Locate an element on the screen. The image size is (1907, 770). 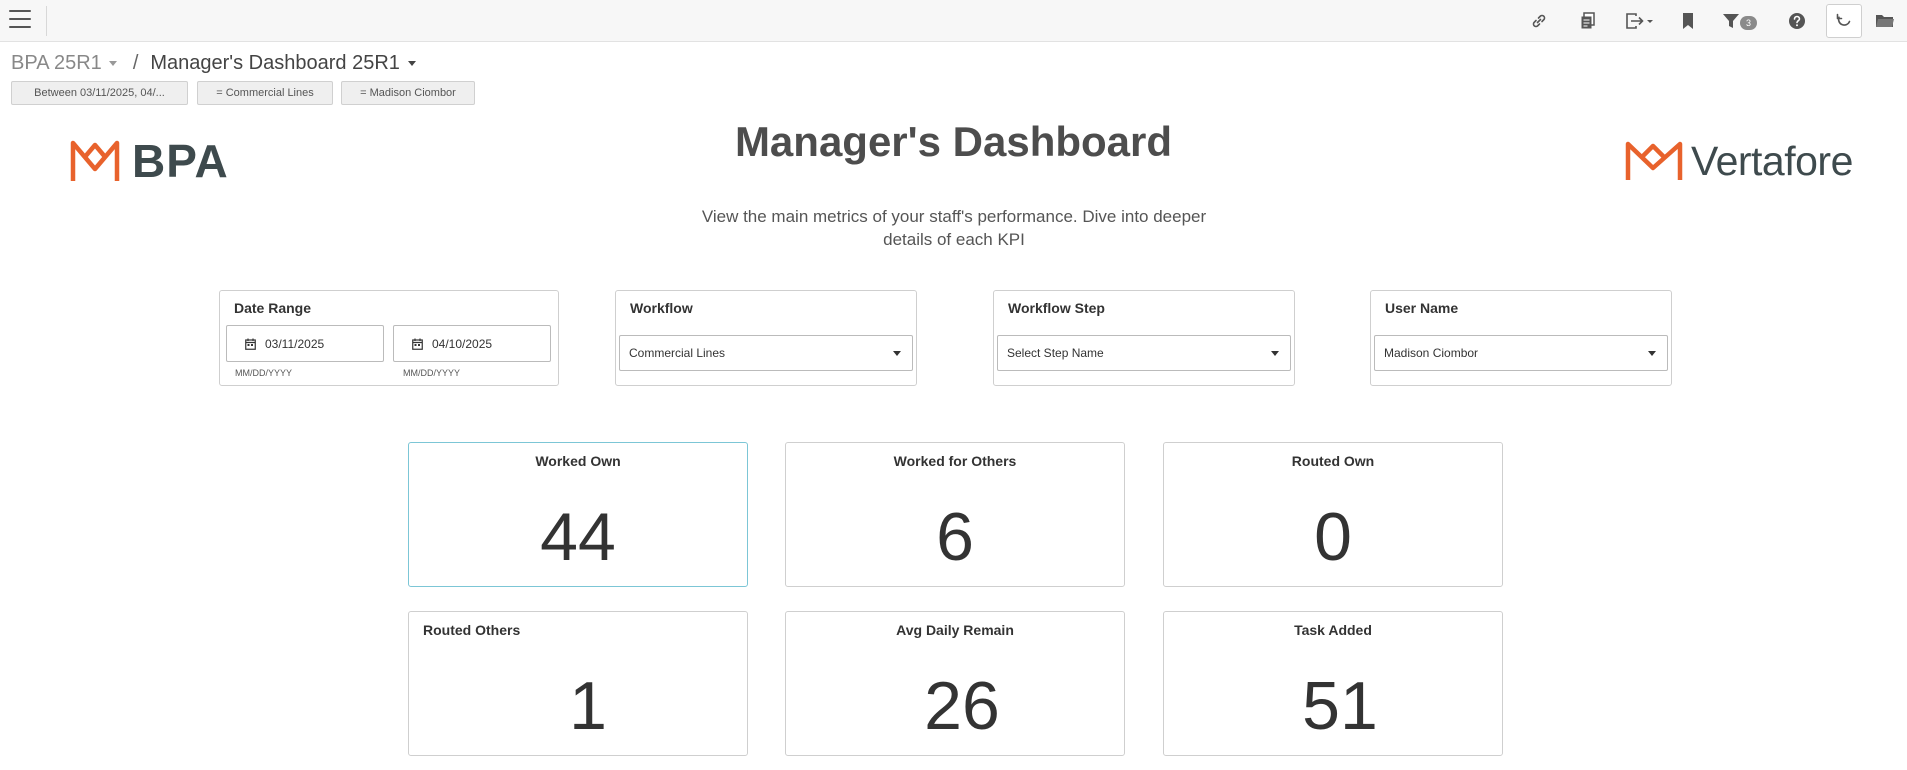
kpi-label: Avg Daily Remain is located at coordinates (955, 630).